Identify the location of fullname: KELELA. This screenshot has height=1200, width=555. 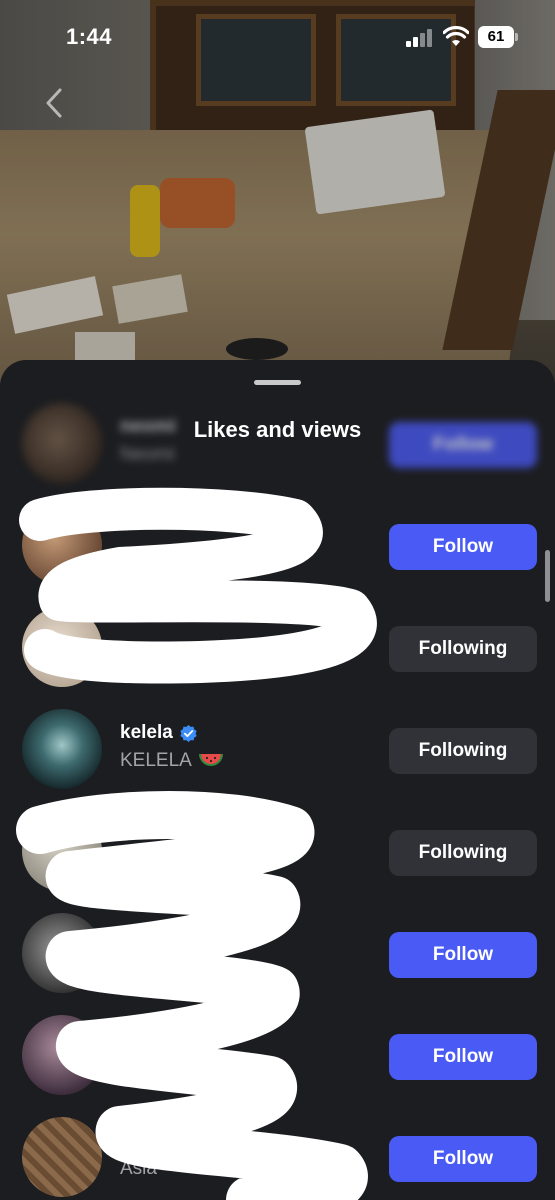
(156, 760).